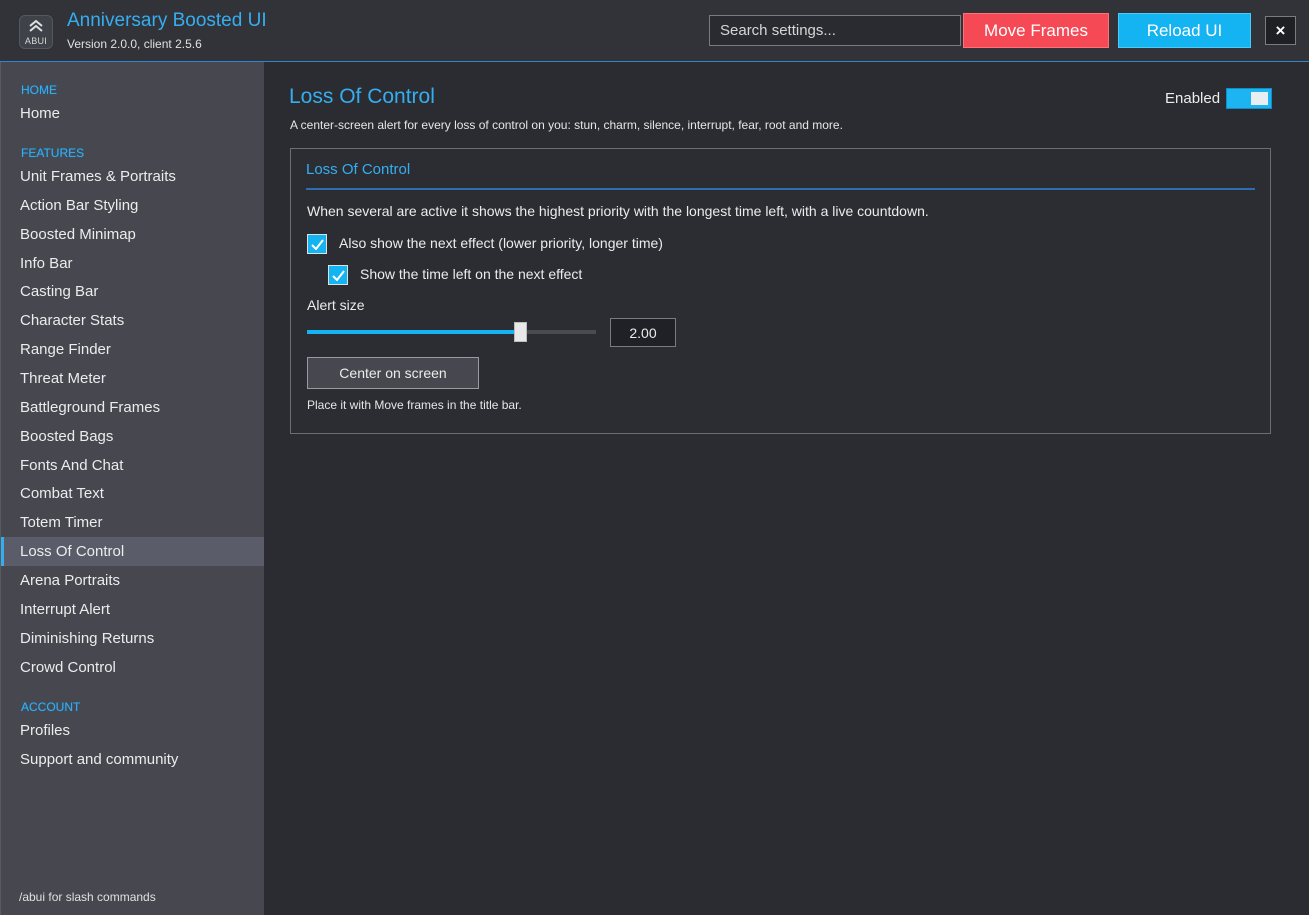 This screenshot has height=915, width=1309. Describe the element at coordinates (132, 759) in the screenshot. I see `sidebar-item-support: Support and community` at that location.